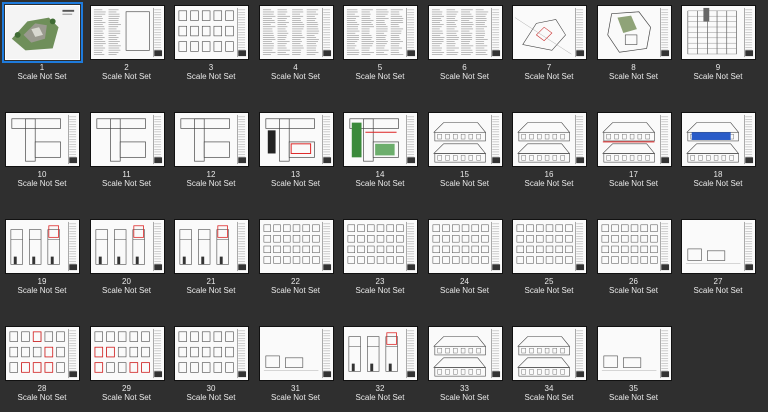 This screenshot has height=412, width=768. Describe the element at coordinates (126, 67) in the screenshot. I see `page-number-label: 2` at that location.